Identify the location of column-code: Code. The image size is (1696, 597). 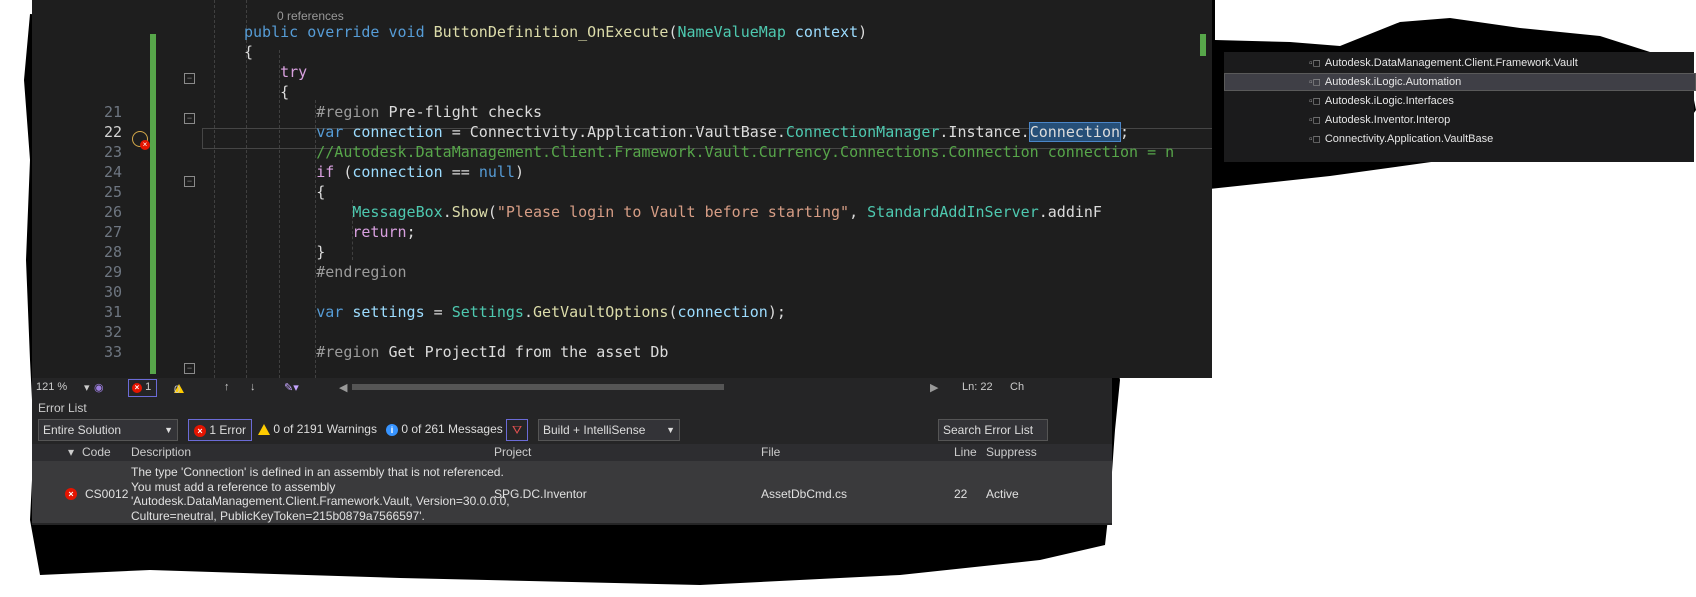
(96, 452).